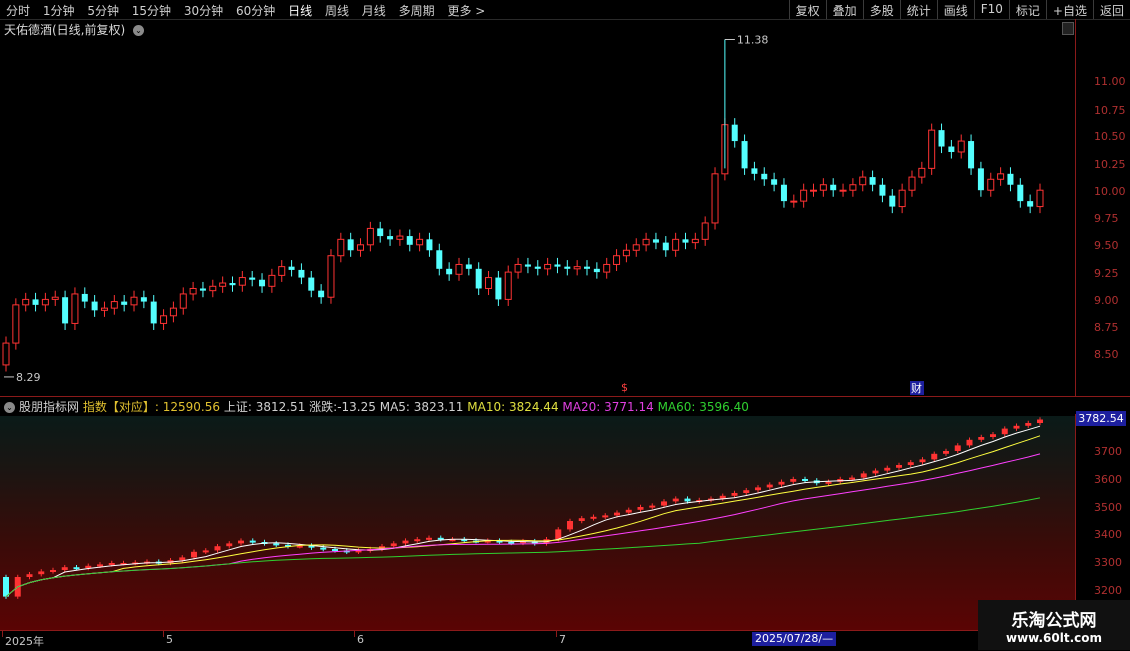 This screenshot has height=651, width=1130. What do you see at coordinates (1108, 562) in the screenshot?
I see `indicator-tick: 3300` at bounding box center [1108, 562].